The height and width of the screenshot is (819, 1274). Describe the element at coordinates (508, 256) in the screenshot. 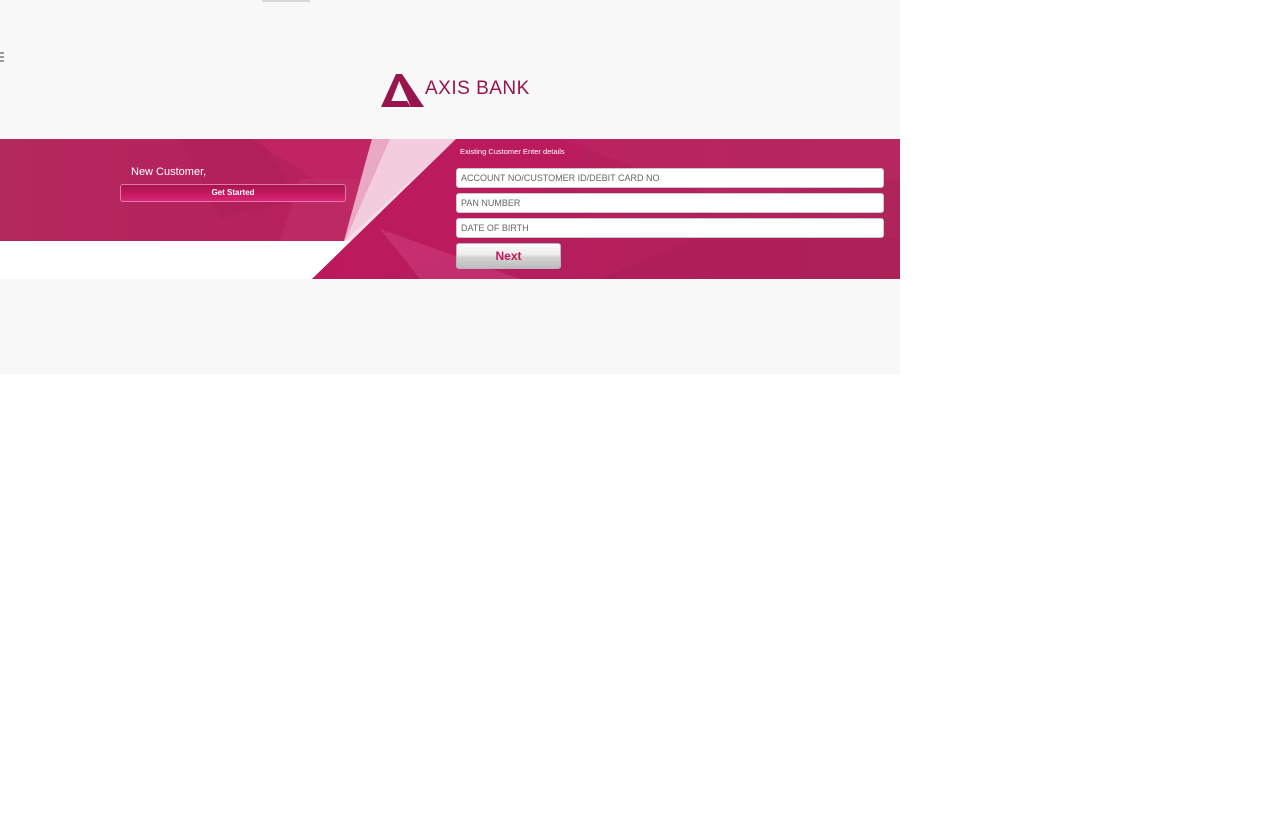

I see `next-button: Next` at that location.